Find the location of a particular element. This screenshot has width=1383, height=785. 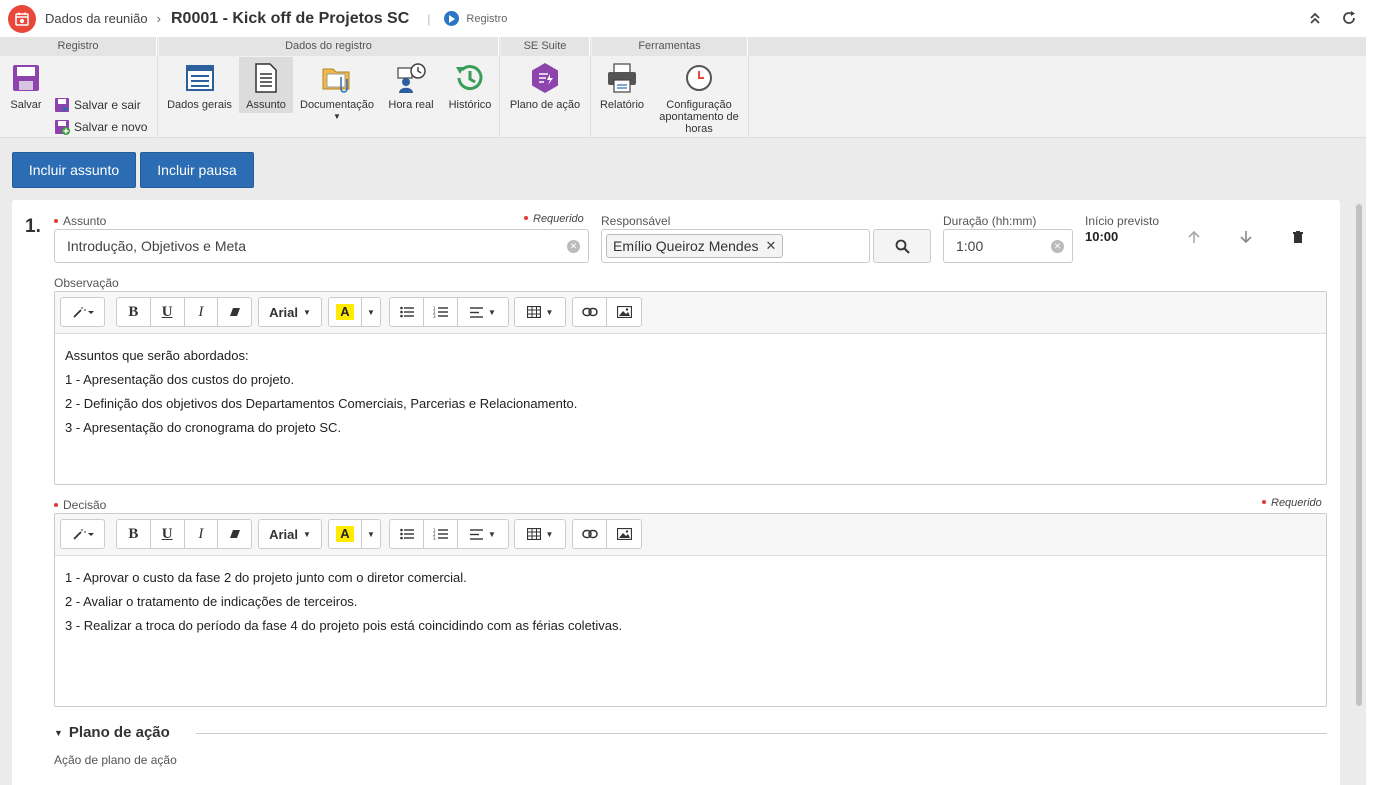

action-plan-section-title: Plano de ação is located at coordinates (119, 732).